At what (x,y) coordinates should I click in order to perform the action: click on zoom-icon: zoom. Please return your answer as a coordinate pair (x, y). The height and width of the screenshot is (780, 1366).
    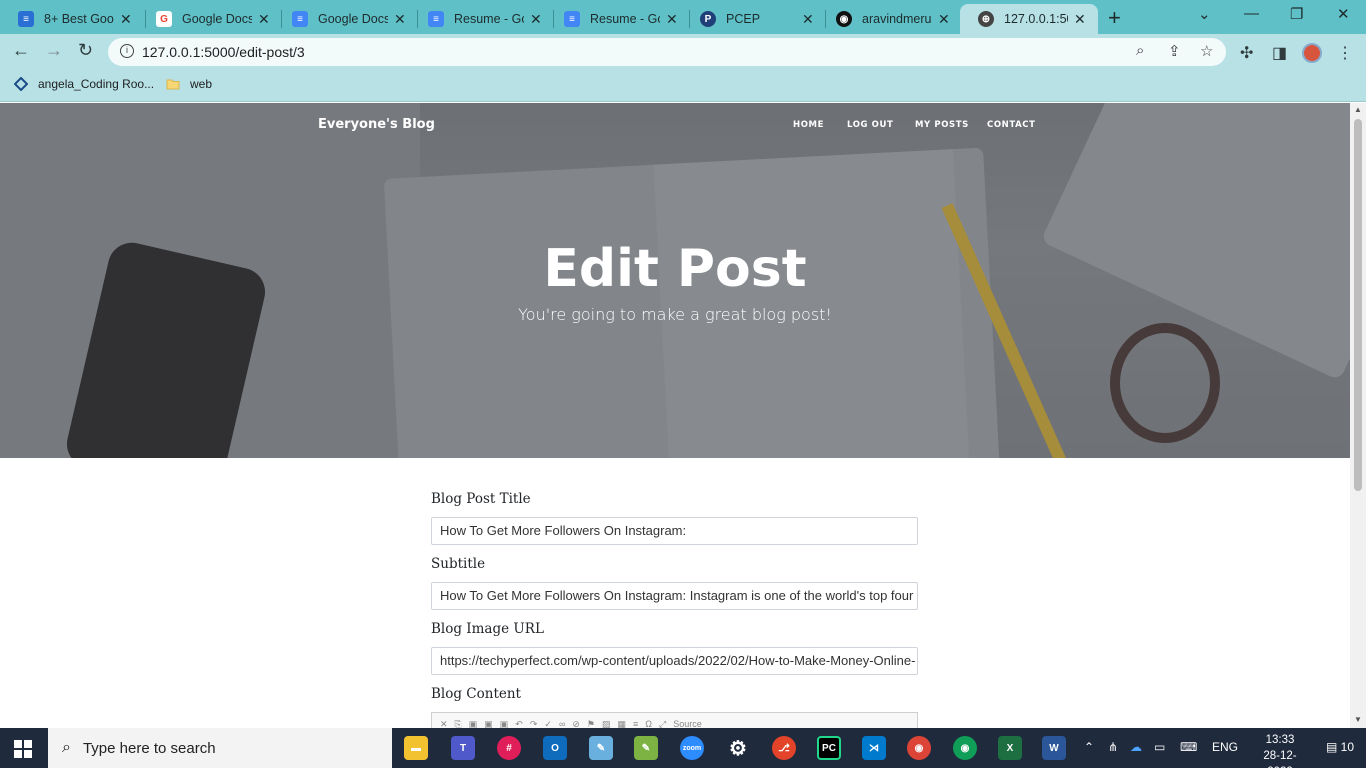
    Looking at the image, I should click on (692, 748).